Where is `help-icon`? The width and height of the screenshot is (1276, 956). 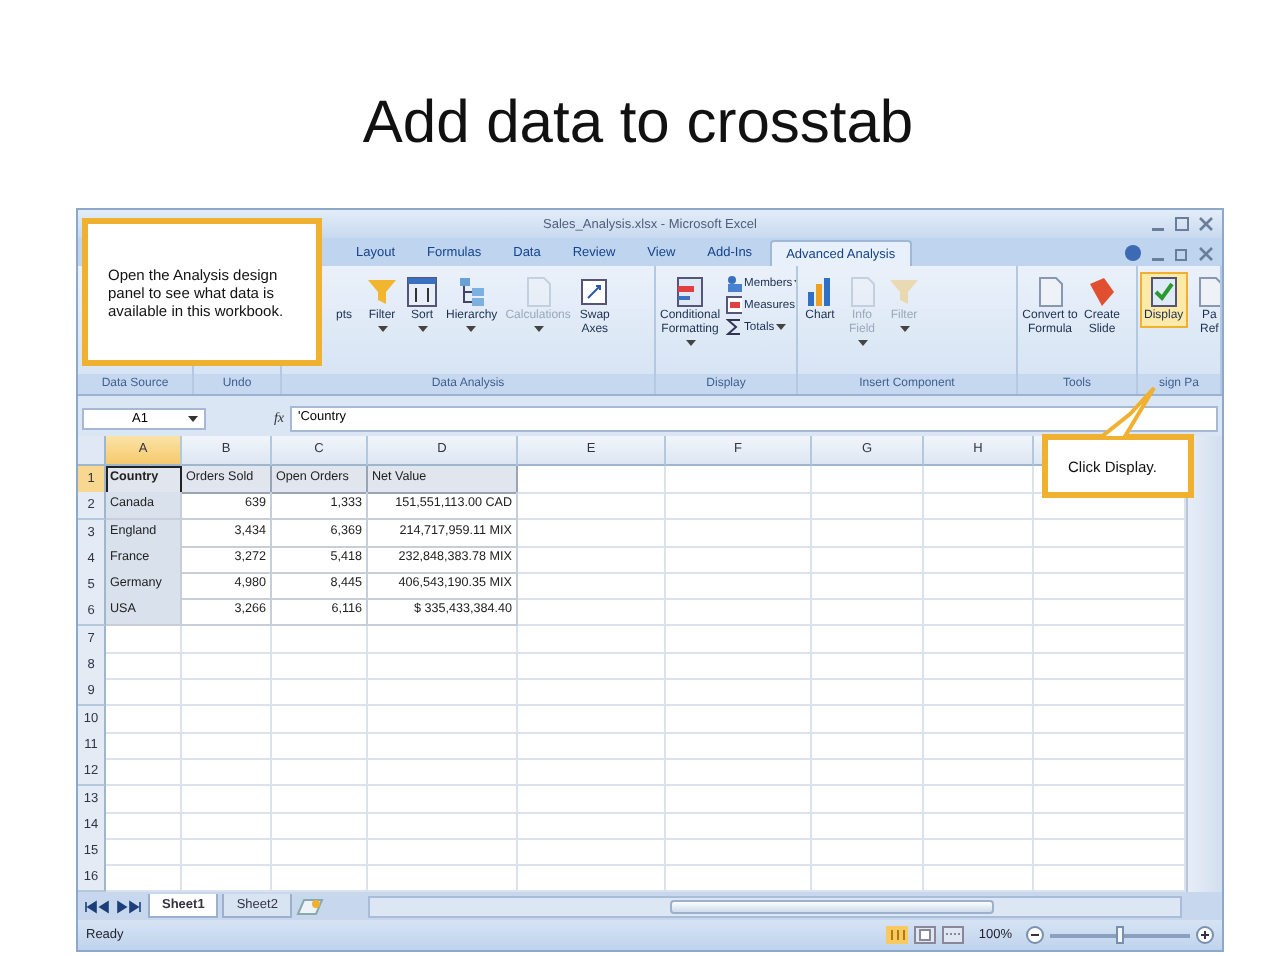 help-icon is located at coordinates (1133, 253).